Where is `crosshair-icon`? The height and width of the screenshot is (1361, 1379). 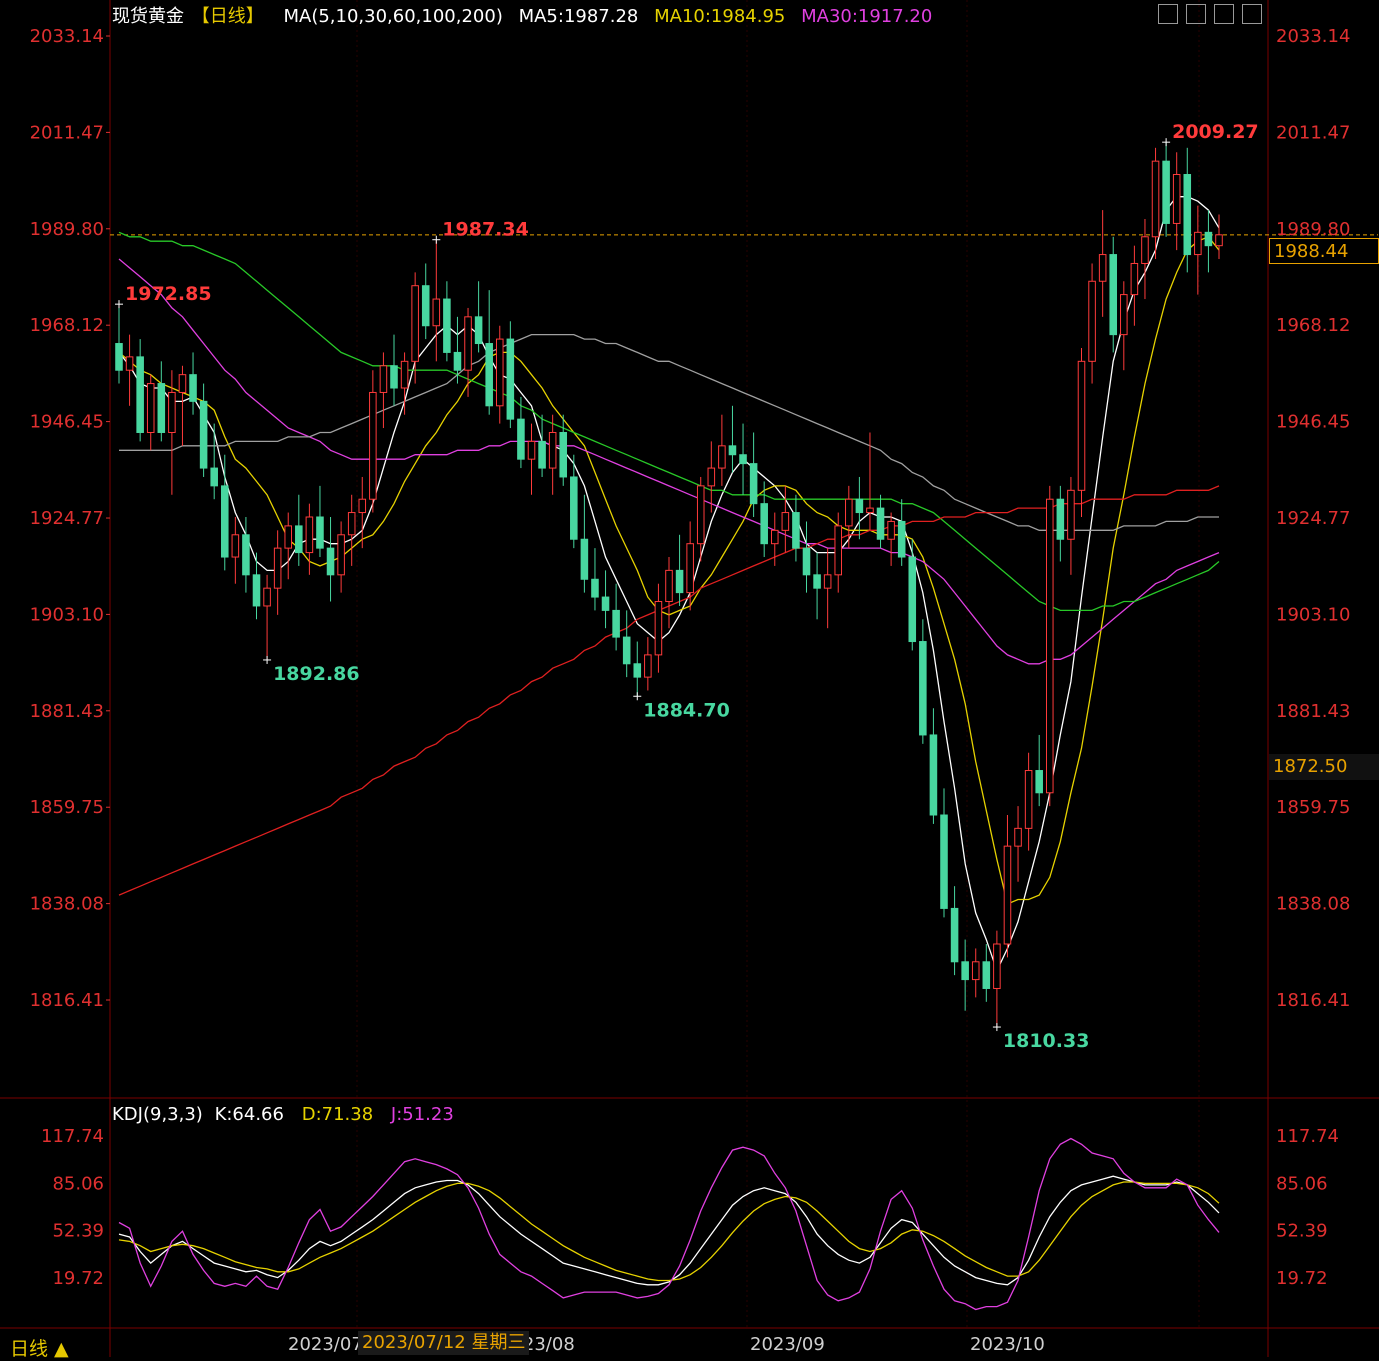 crosshair-icon is located at coordinates (1168, 14).